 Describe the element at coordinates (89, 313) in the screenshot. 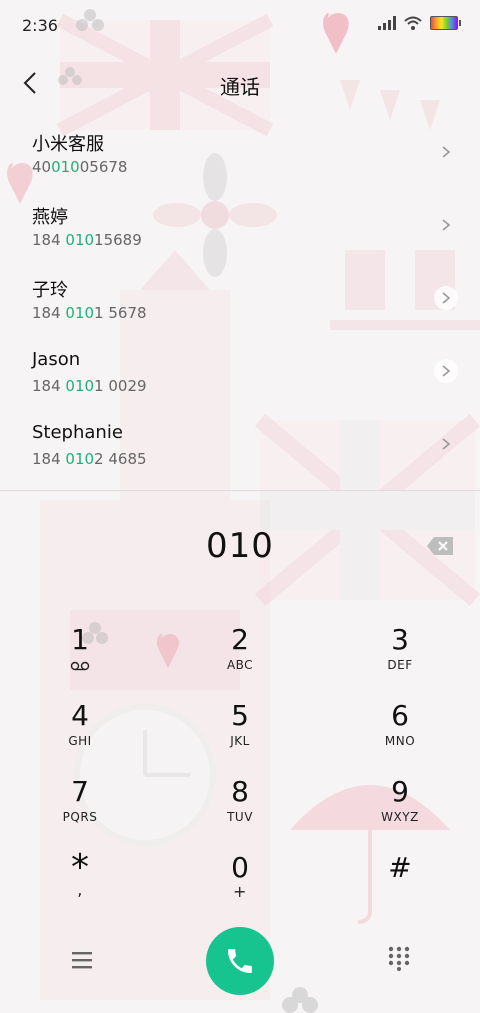

I see `contact-number: 184 0101 5678` at that location.